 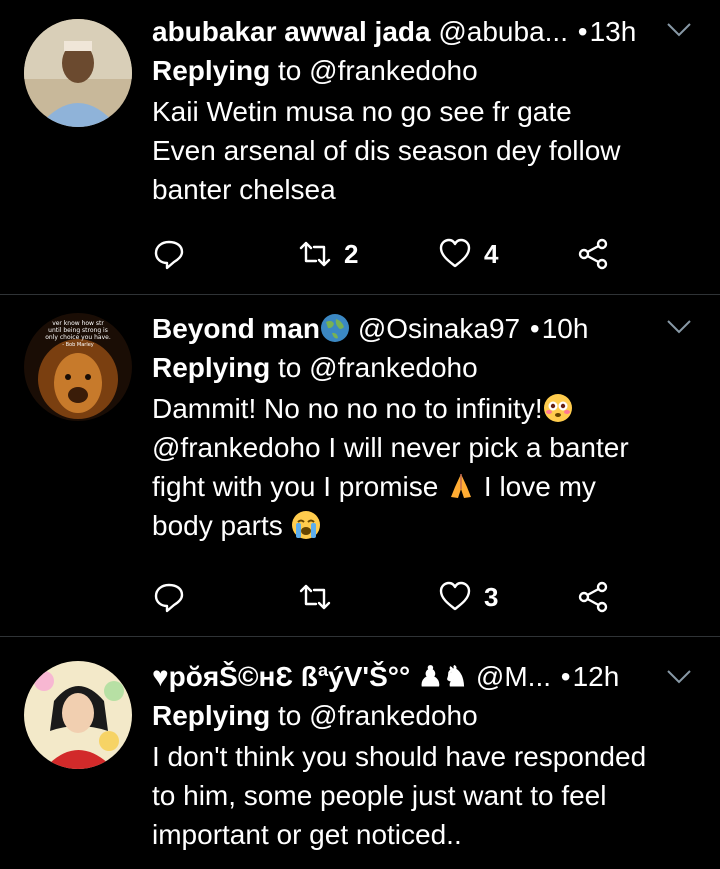 What do you see at coordinates (399, 756) in the screenshot?
I see `tweet-line: I don't think you should have responded` at bounding box center [399, 756].